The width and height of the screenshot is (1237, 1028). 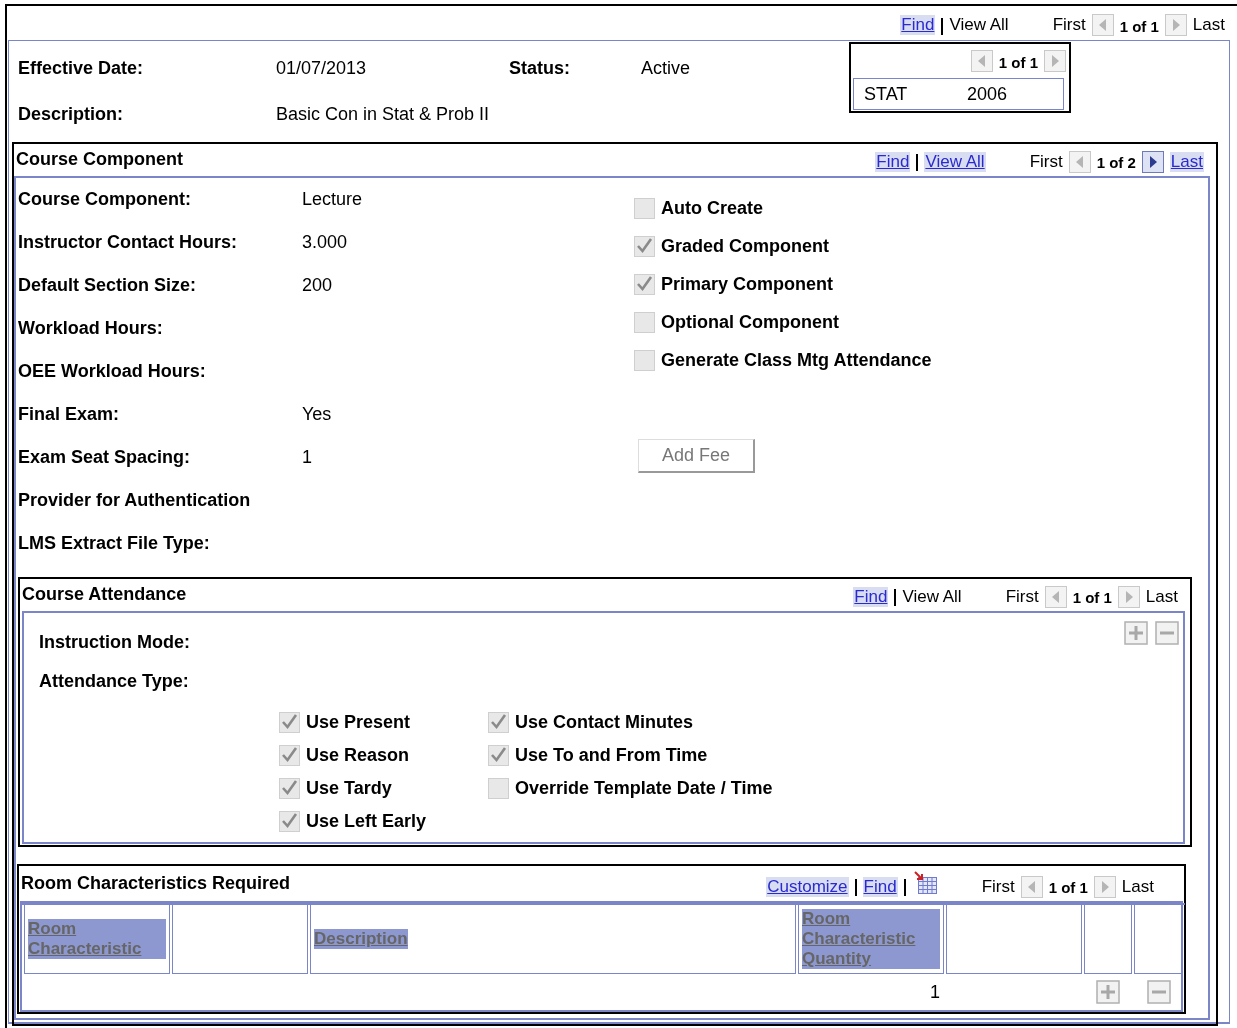 What do you see at coordinates (91, 328) in the screenshot?
I see `field-label: Workload Hours:` at bounding box center [91, 328].